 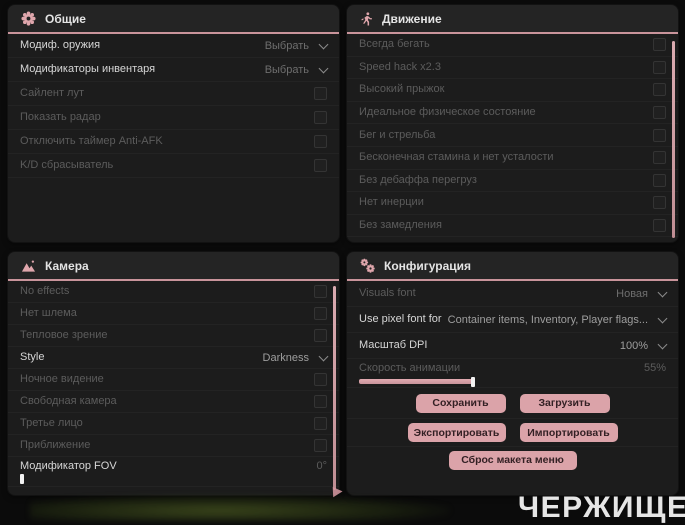 I want to click on panel-config-header: Конфигурация, so click(x=512, y=266).